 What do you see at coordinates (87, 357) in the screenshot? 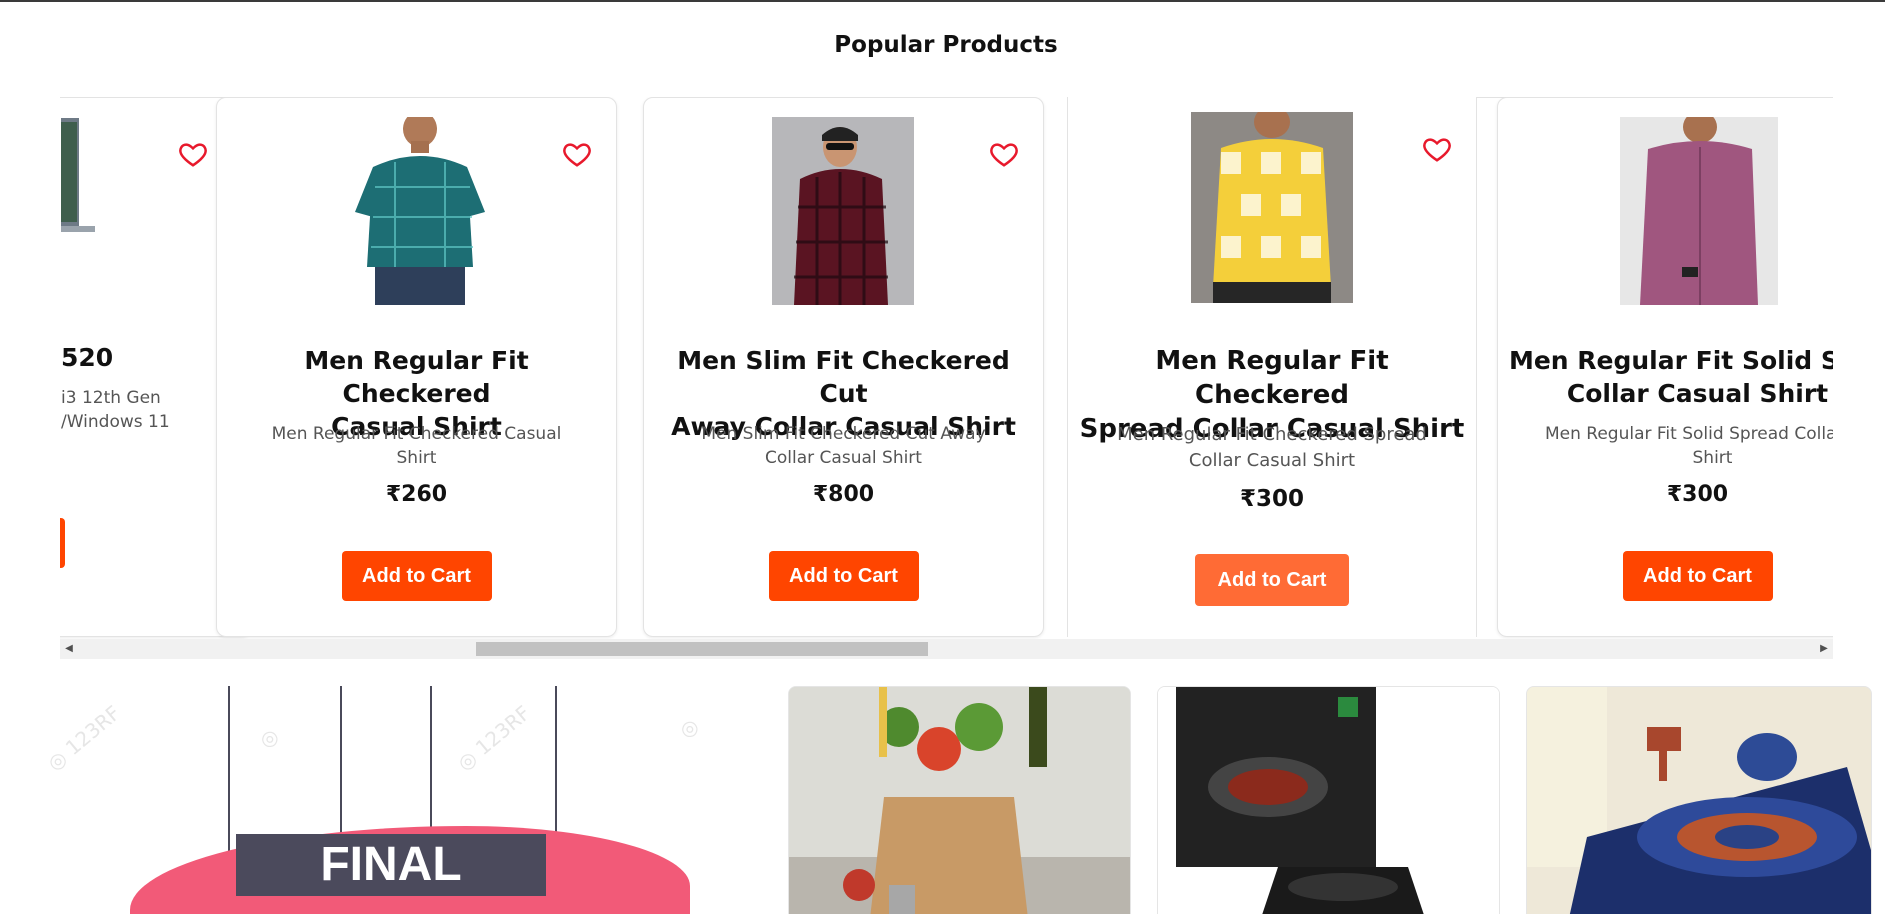
I see `product-title-partial: 520` at bounding box center [87, 357].